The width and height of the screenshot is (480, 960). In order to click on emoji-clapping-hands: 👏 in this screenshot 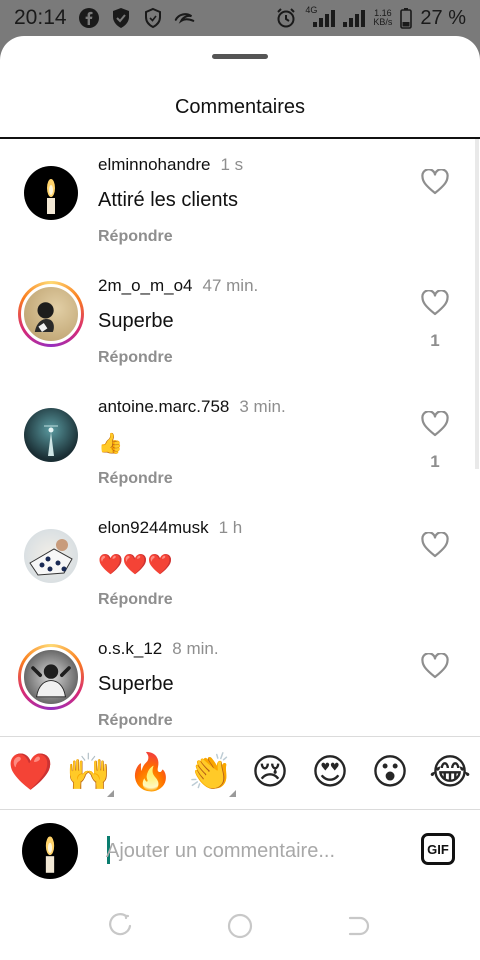, I will do `click(212, 774)`.